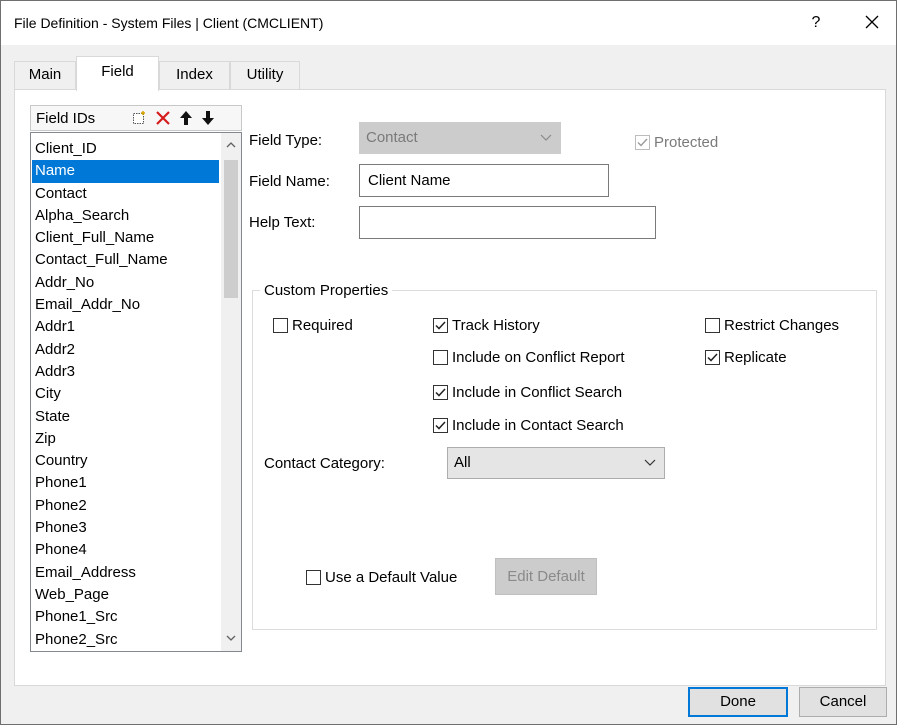 Image resolution: width=897 pixels, height=725 pixels. I want to click on replicate-checkbox: Replicate, so click(746, 357).